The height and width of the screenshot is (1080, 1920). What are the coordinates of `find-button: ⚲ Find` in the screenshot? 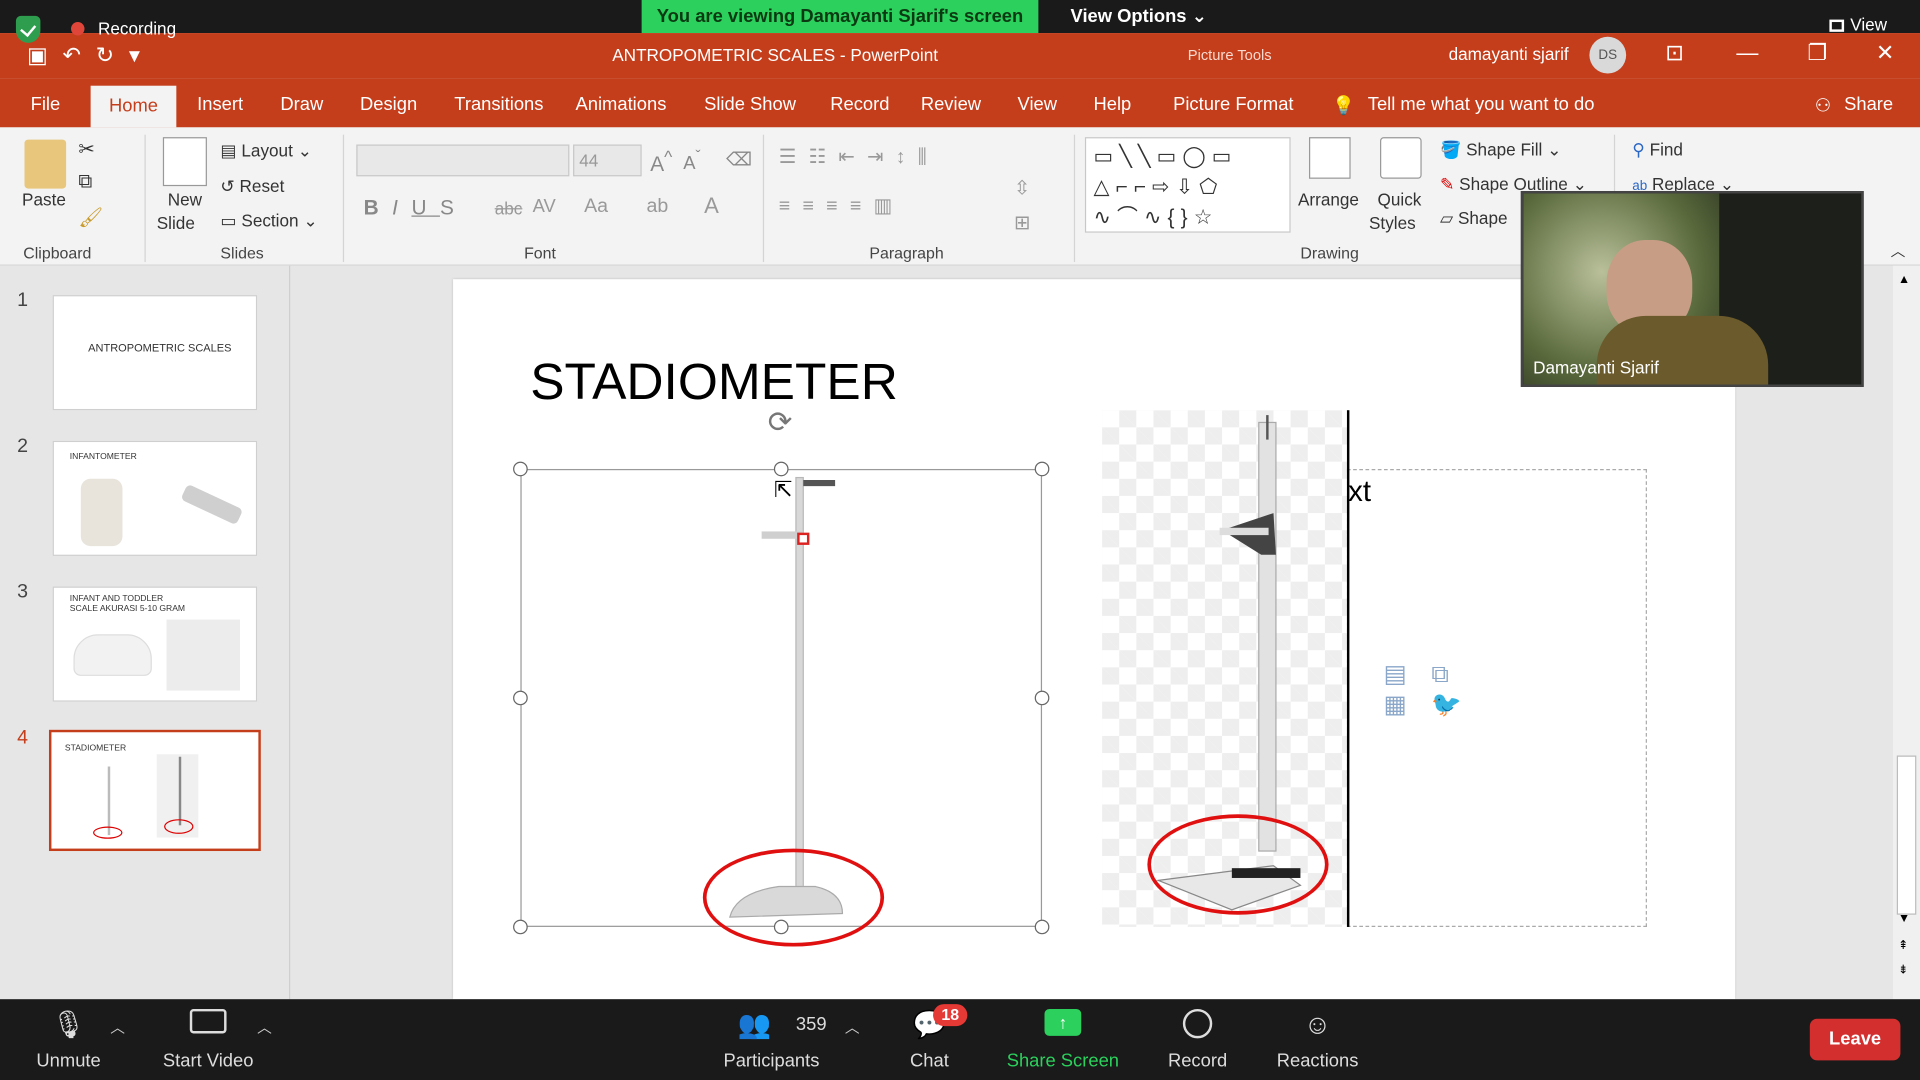 It's located at (1657, 150).